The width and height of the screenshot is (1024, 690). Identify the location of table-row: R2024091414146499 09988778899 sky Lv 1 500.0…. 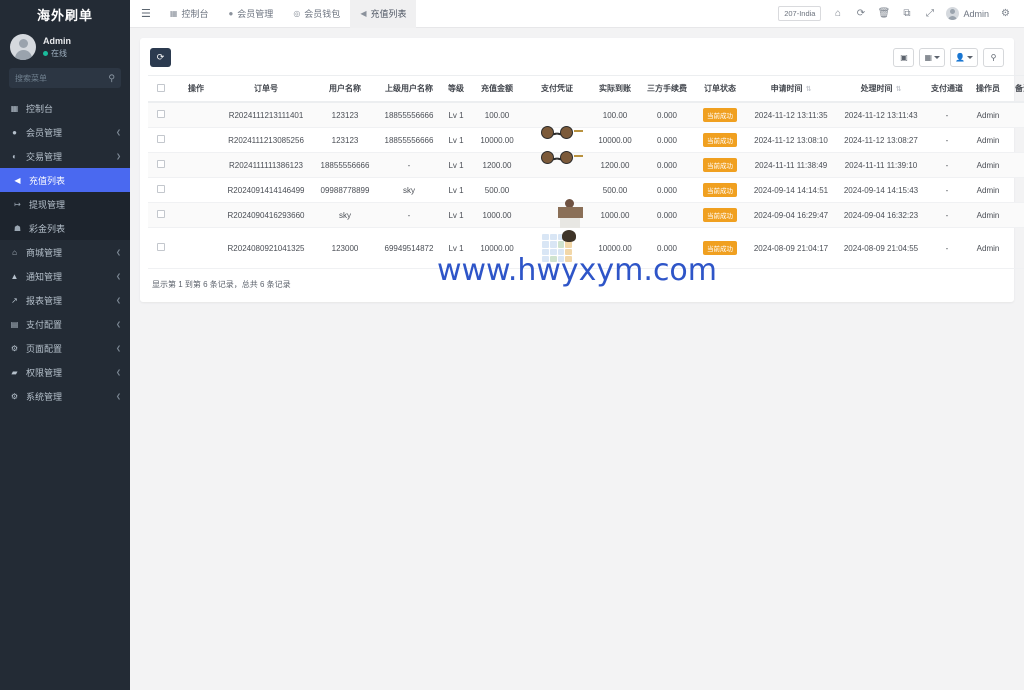
(586, 190).